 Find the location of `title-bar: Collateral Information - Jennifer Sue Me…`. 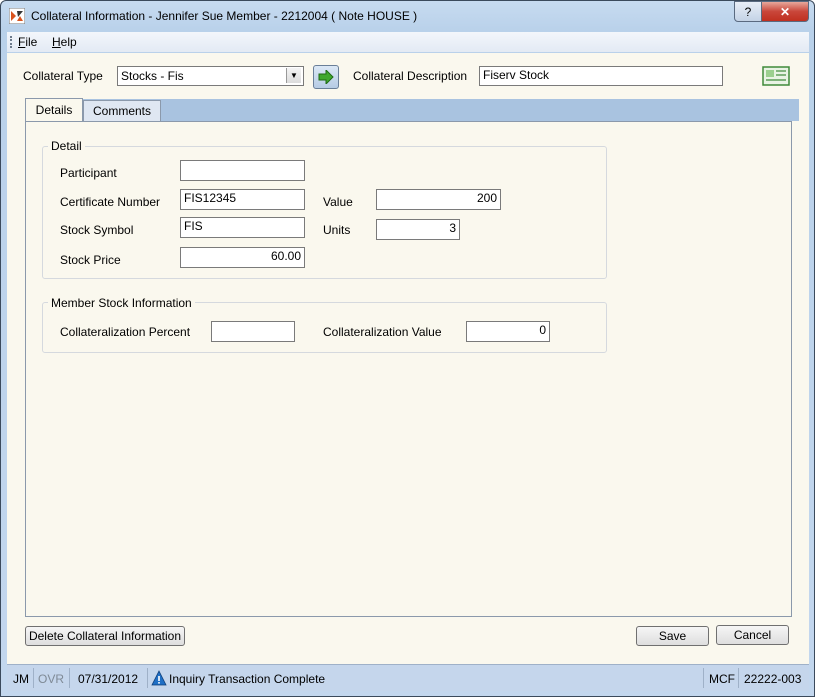

title-bar: Collateral Information - Jennifer Sue Me… is located at coordinates (408, 16).